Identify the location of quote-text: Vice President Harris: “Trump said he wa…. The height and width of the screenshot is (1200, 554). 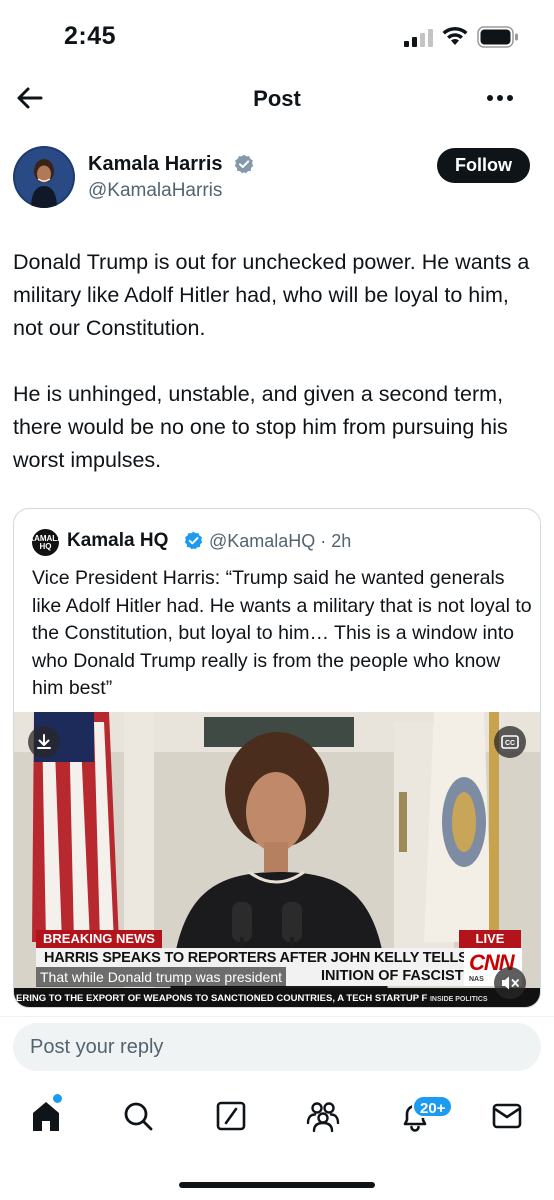
(282, 633).